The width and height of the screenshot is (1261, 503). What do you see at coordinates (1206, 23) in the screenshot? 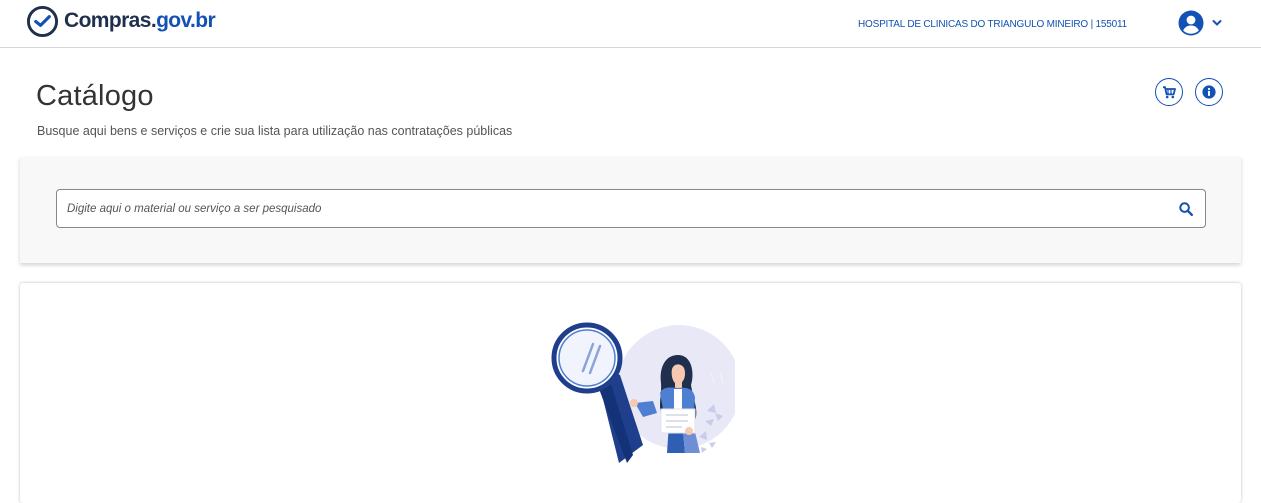
I see `user-menu-button` at bounding box center [1206, 23].